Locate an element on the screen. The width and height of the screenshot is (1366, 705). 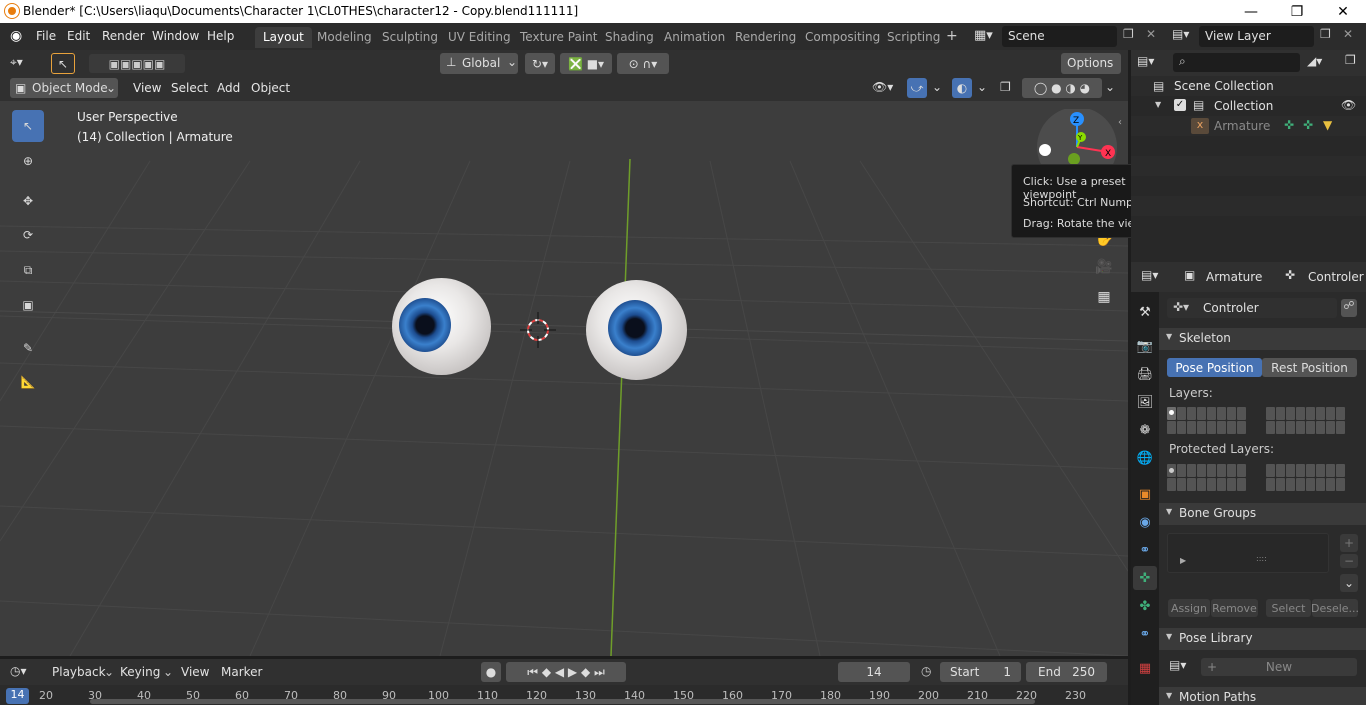
pose-library-panel-header: ▼ Pose Library is located at coordinates (1262, 639).